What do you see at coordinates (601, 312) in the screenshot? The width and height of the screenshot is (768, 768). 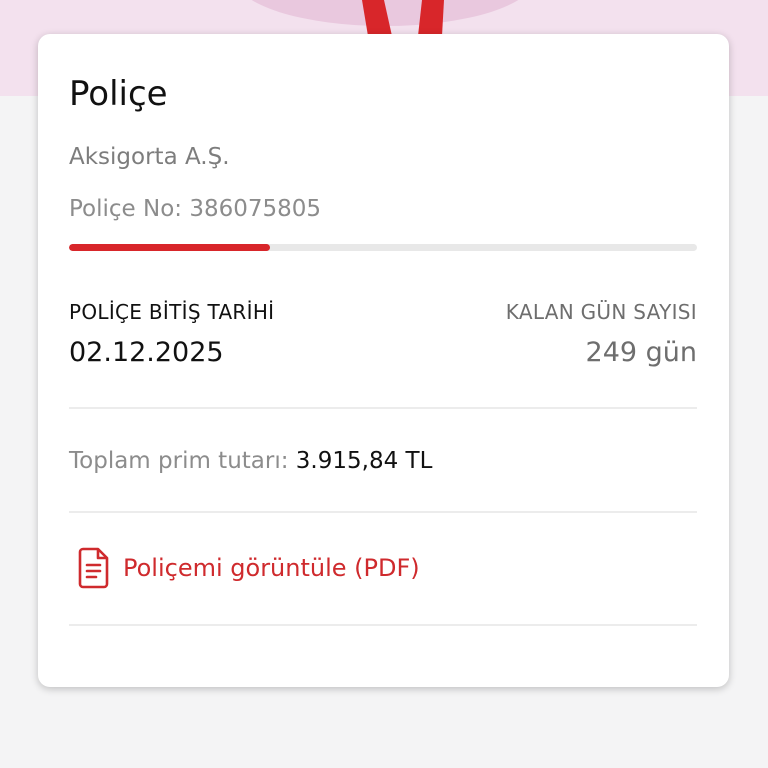 I see `remaining-days-label: KALAN GÜN SAYISI` at bounding box center [601, 312].